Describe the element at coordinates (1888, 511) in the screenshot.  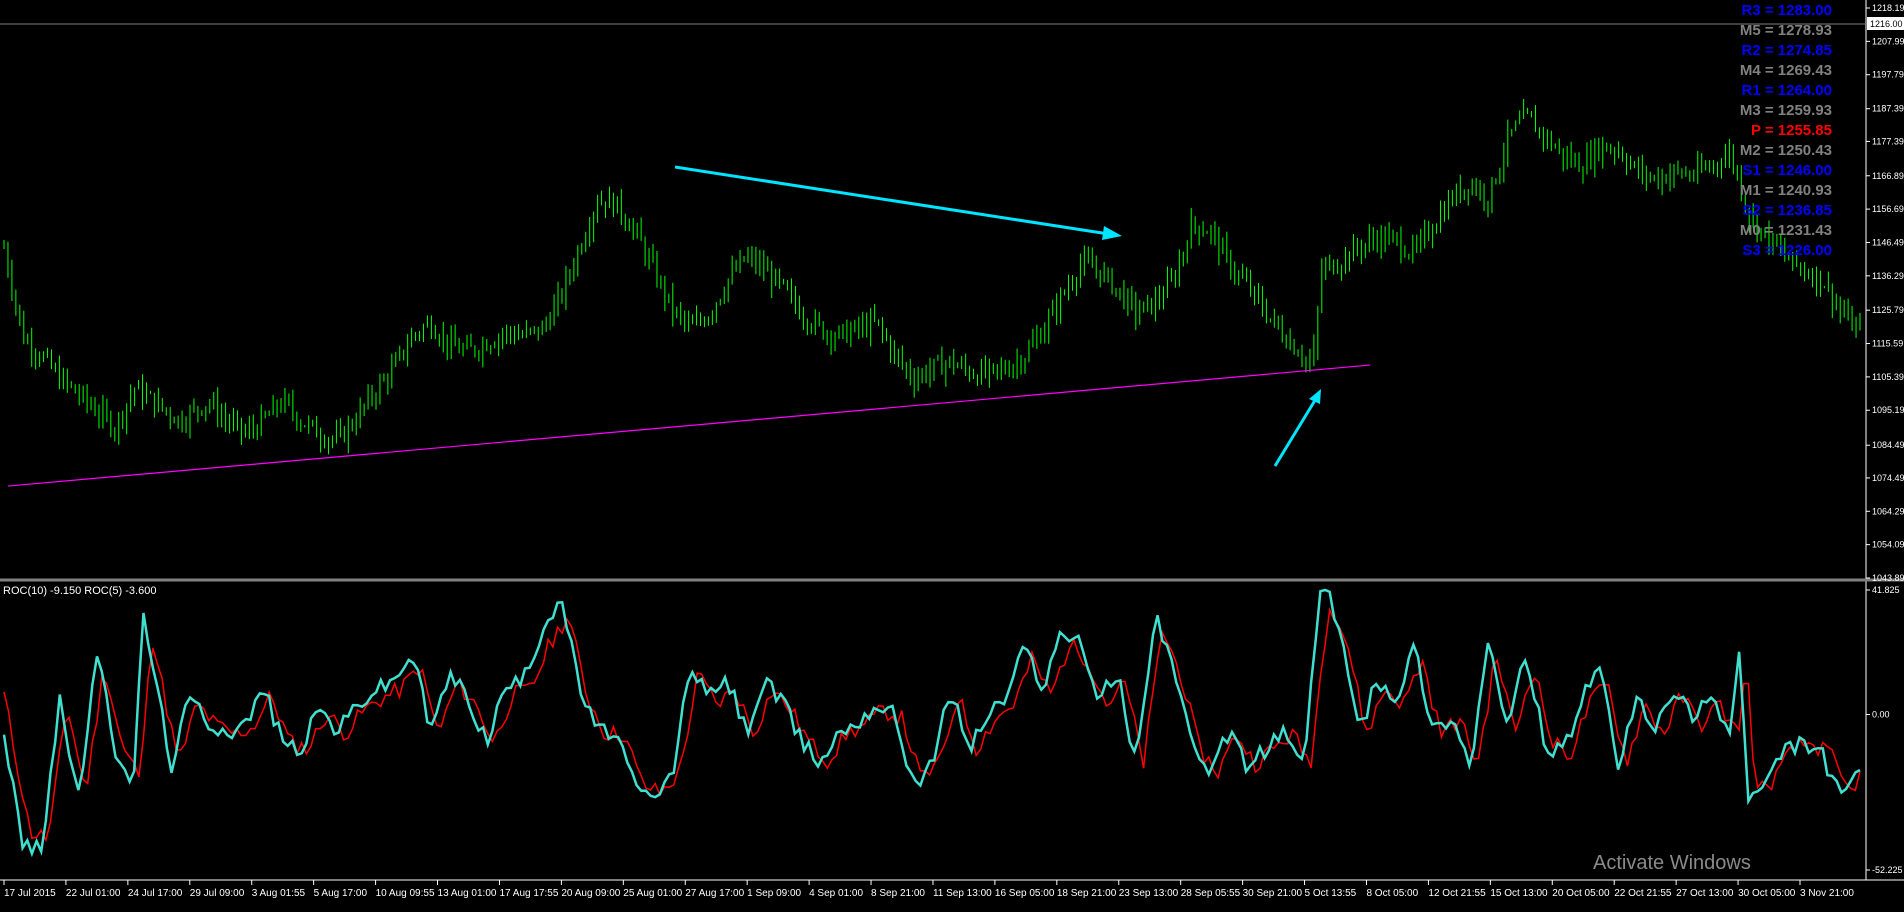
I see `price-tick-label: 1064.29` at that location.